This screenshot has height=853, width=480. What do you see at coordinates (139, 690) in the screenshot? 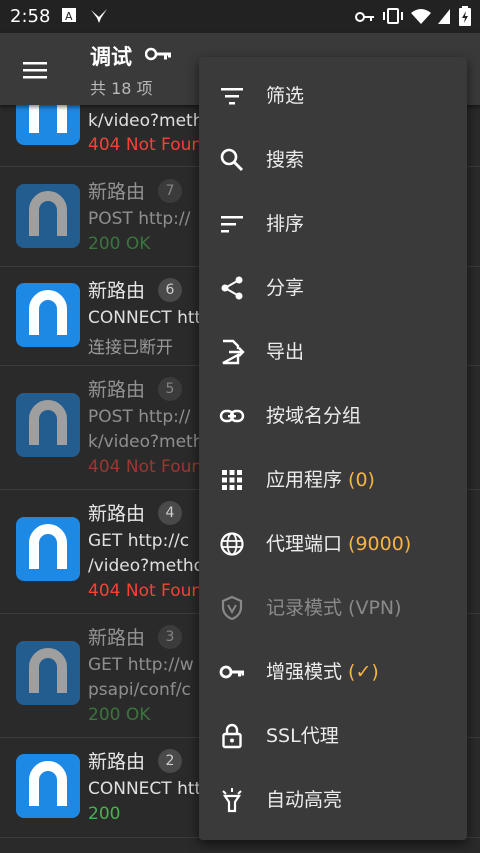
I see `request-url: psapi/conf/c` at bounding box center [139, 690].